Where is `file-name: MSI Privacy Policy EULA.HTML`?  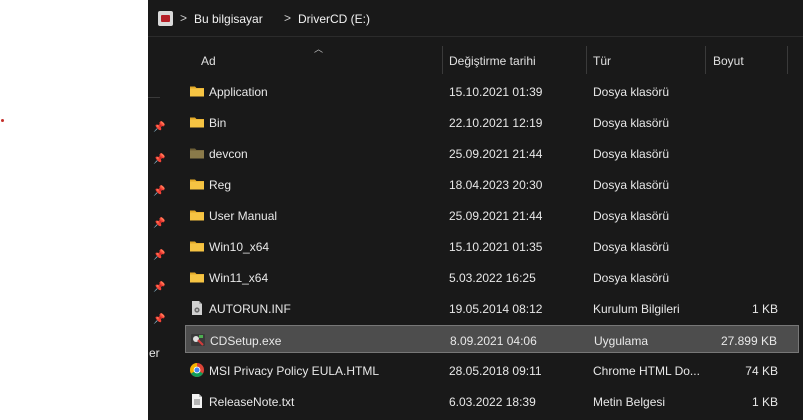
file-name: MSI Privacy Policy EULA.HTML is located at coordinates (294, 371).